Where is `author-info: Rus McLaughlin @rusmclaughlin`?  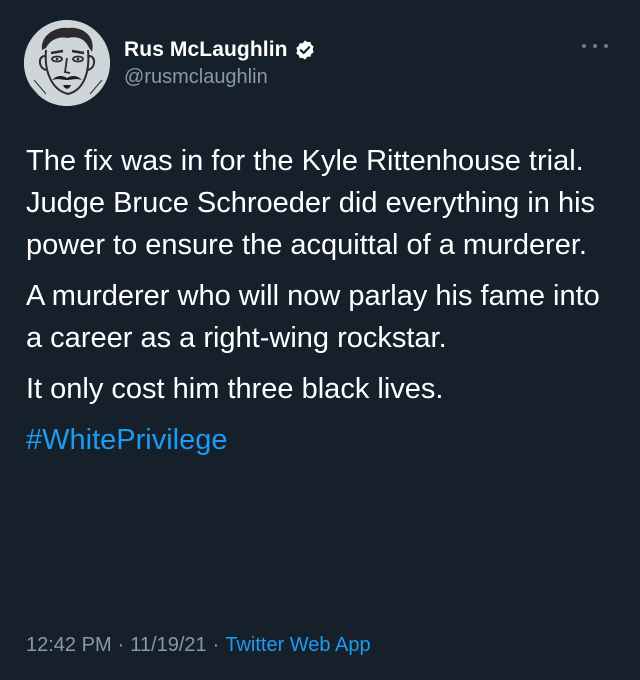 author-info: Rus McLaughlin @rusmclaughlin is located at coordinates (220, 62).